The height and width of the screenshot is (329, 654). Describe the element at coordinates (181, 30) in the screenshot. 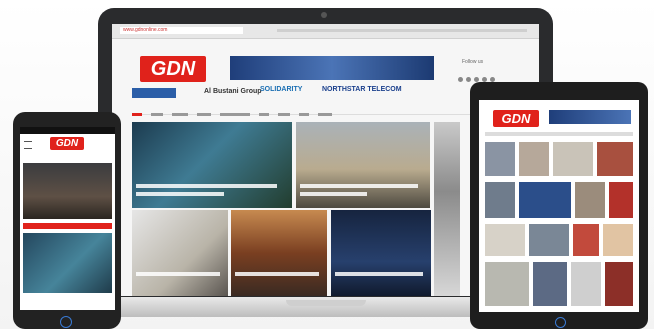

I see `address-bar: www.gdnonline.com` at that location.